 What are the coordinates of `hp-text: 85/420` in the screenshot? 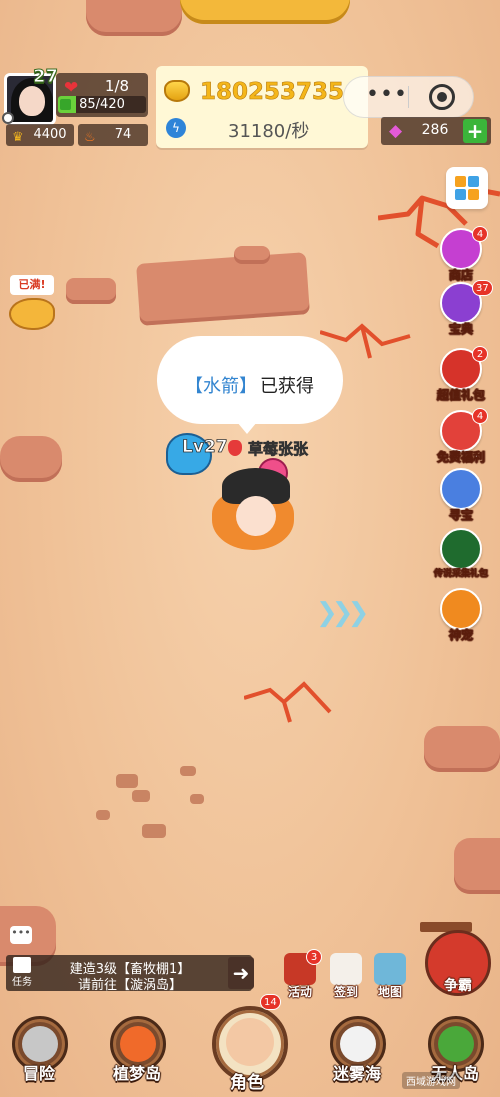 It's located at (102, 104).